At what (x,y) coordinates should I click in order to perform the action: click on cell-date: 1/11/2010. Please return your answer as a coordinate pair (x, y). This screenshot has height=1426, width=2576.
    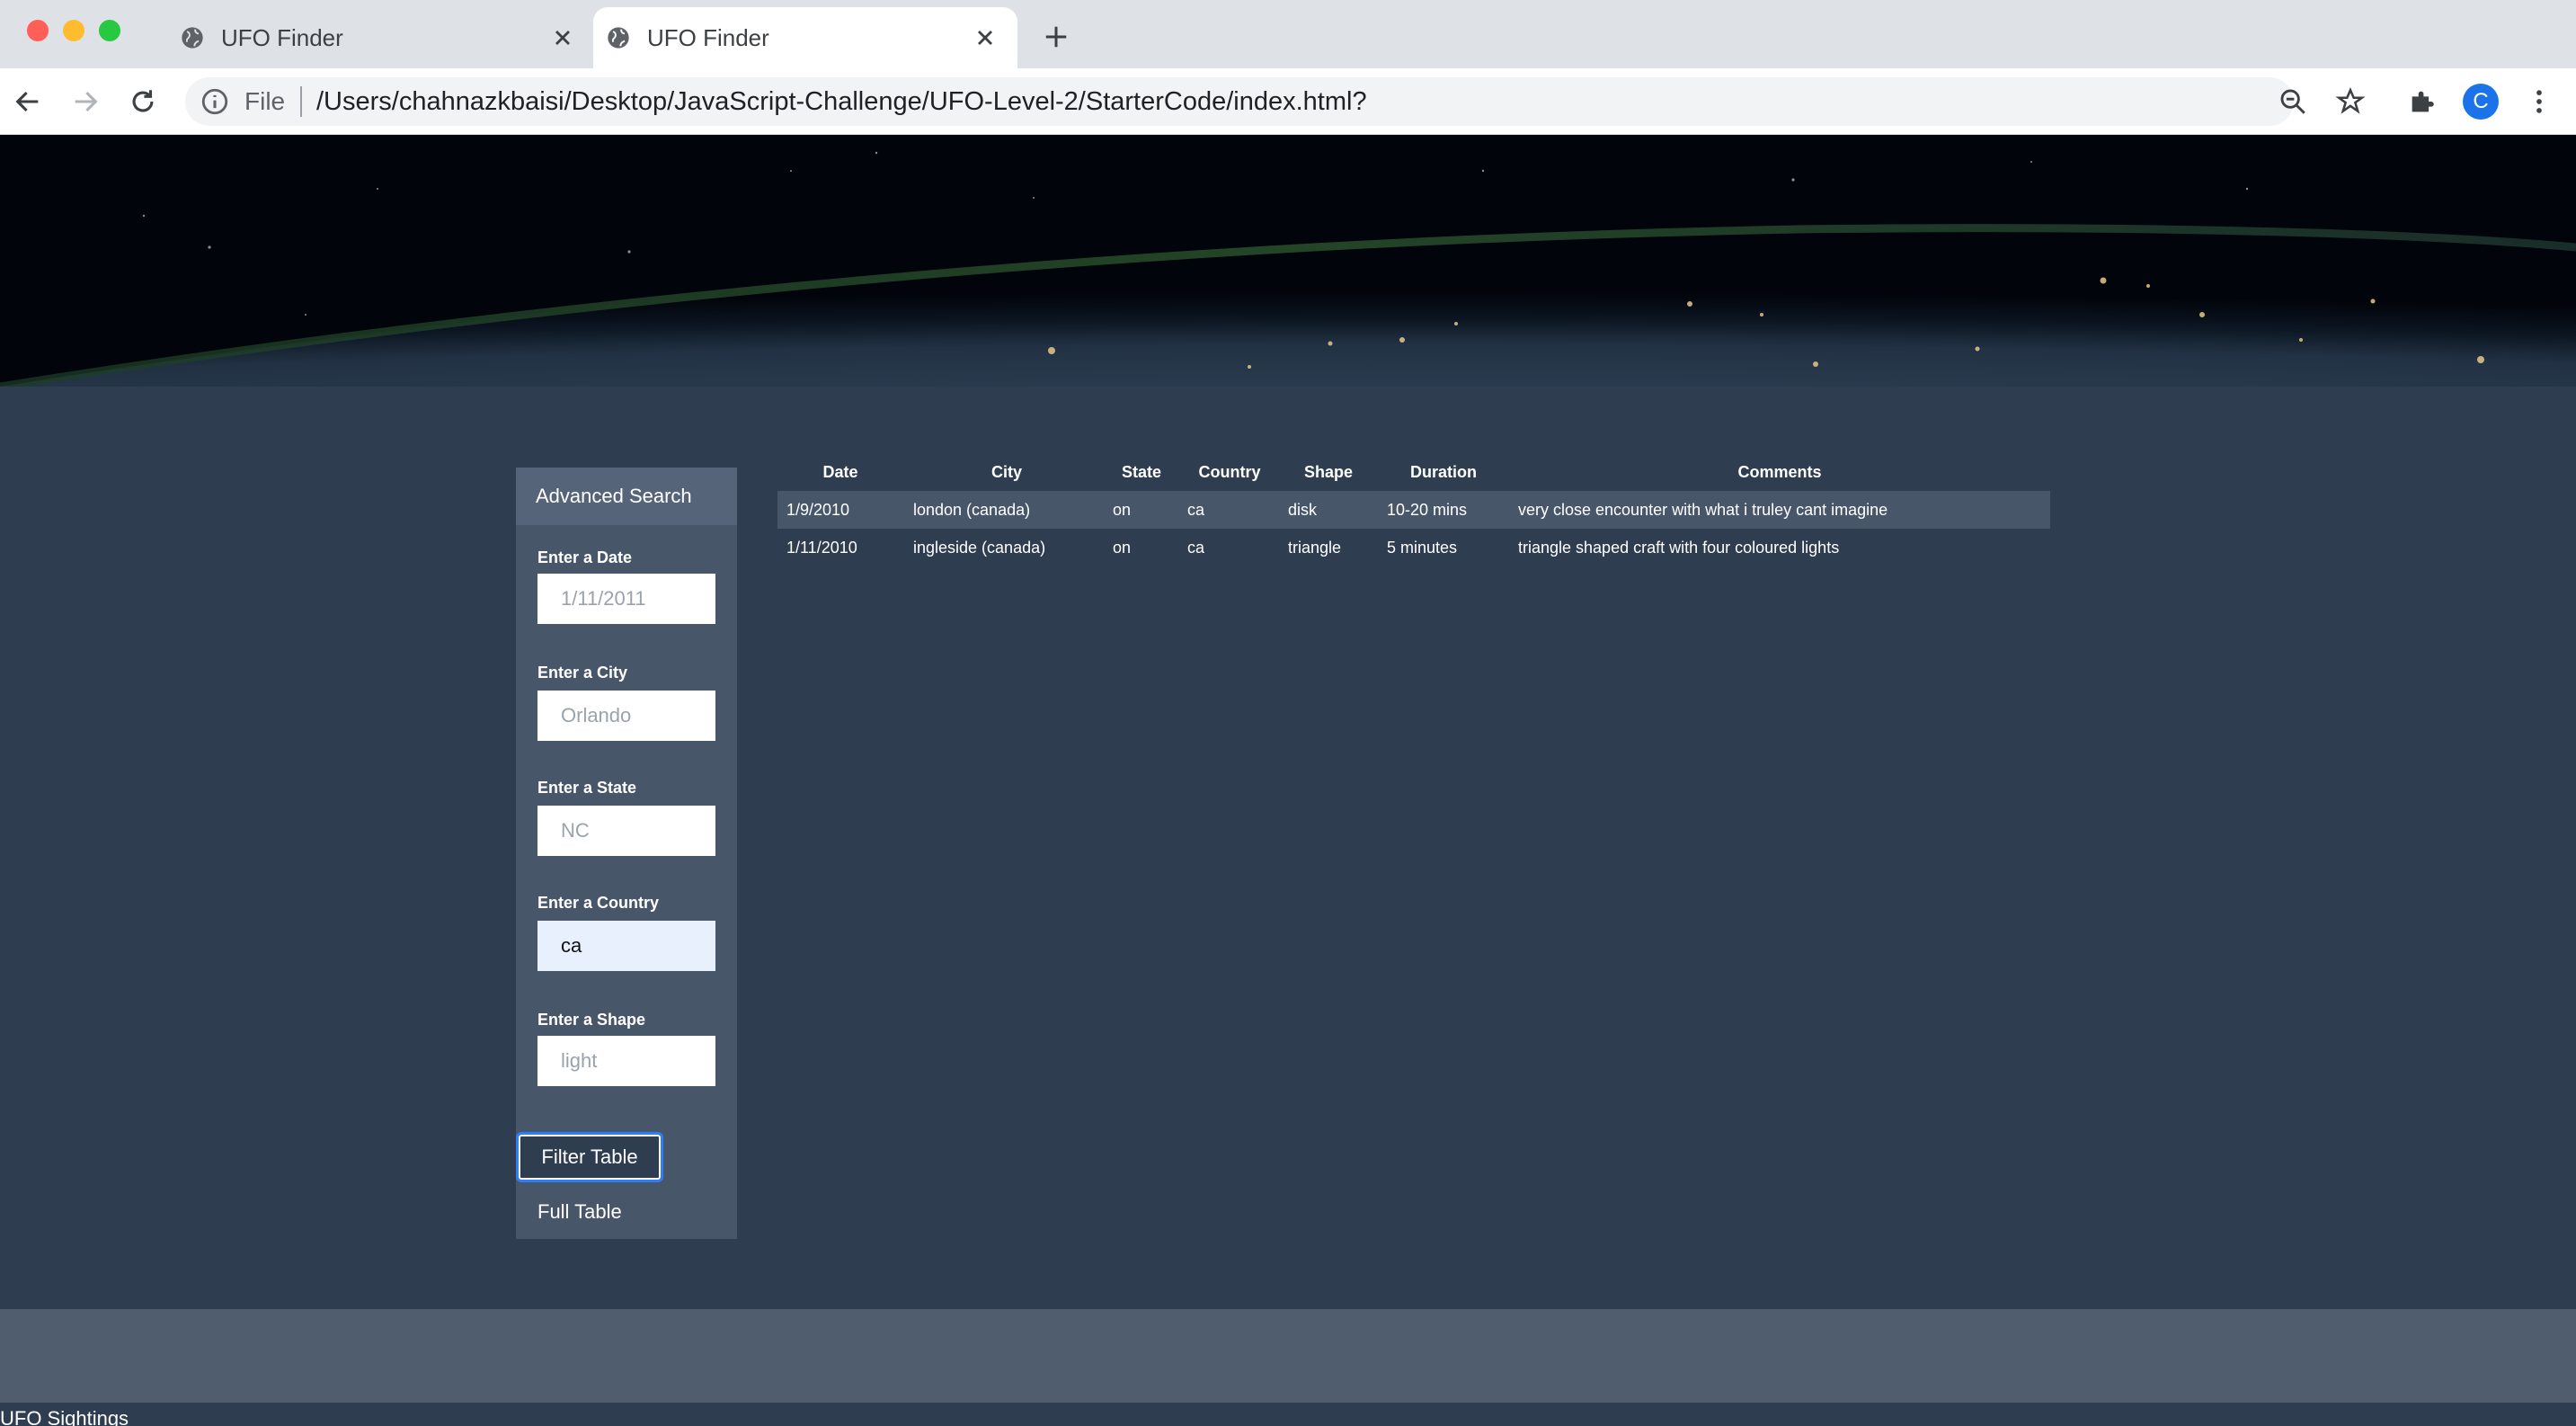
    Looking at the image, I should click on (821, 548).